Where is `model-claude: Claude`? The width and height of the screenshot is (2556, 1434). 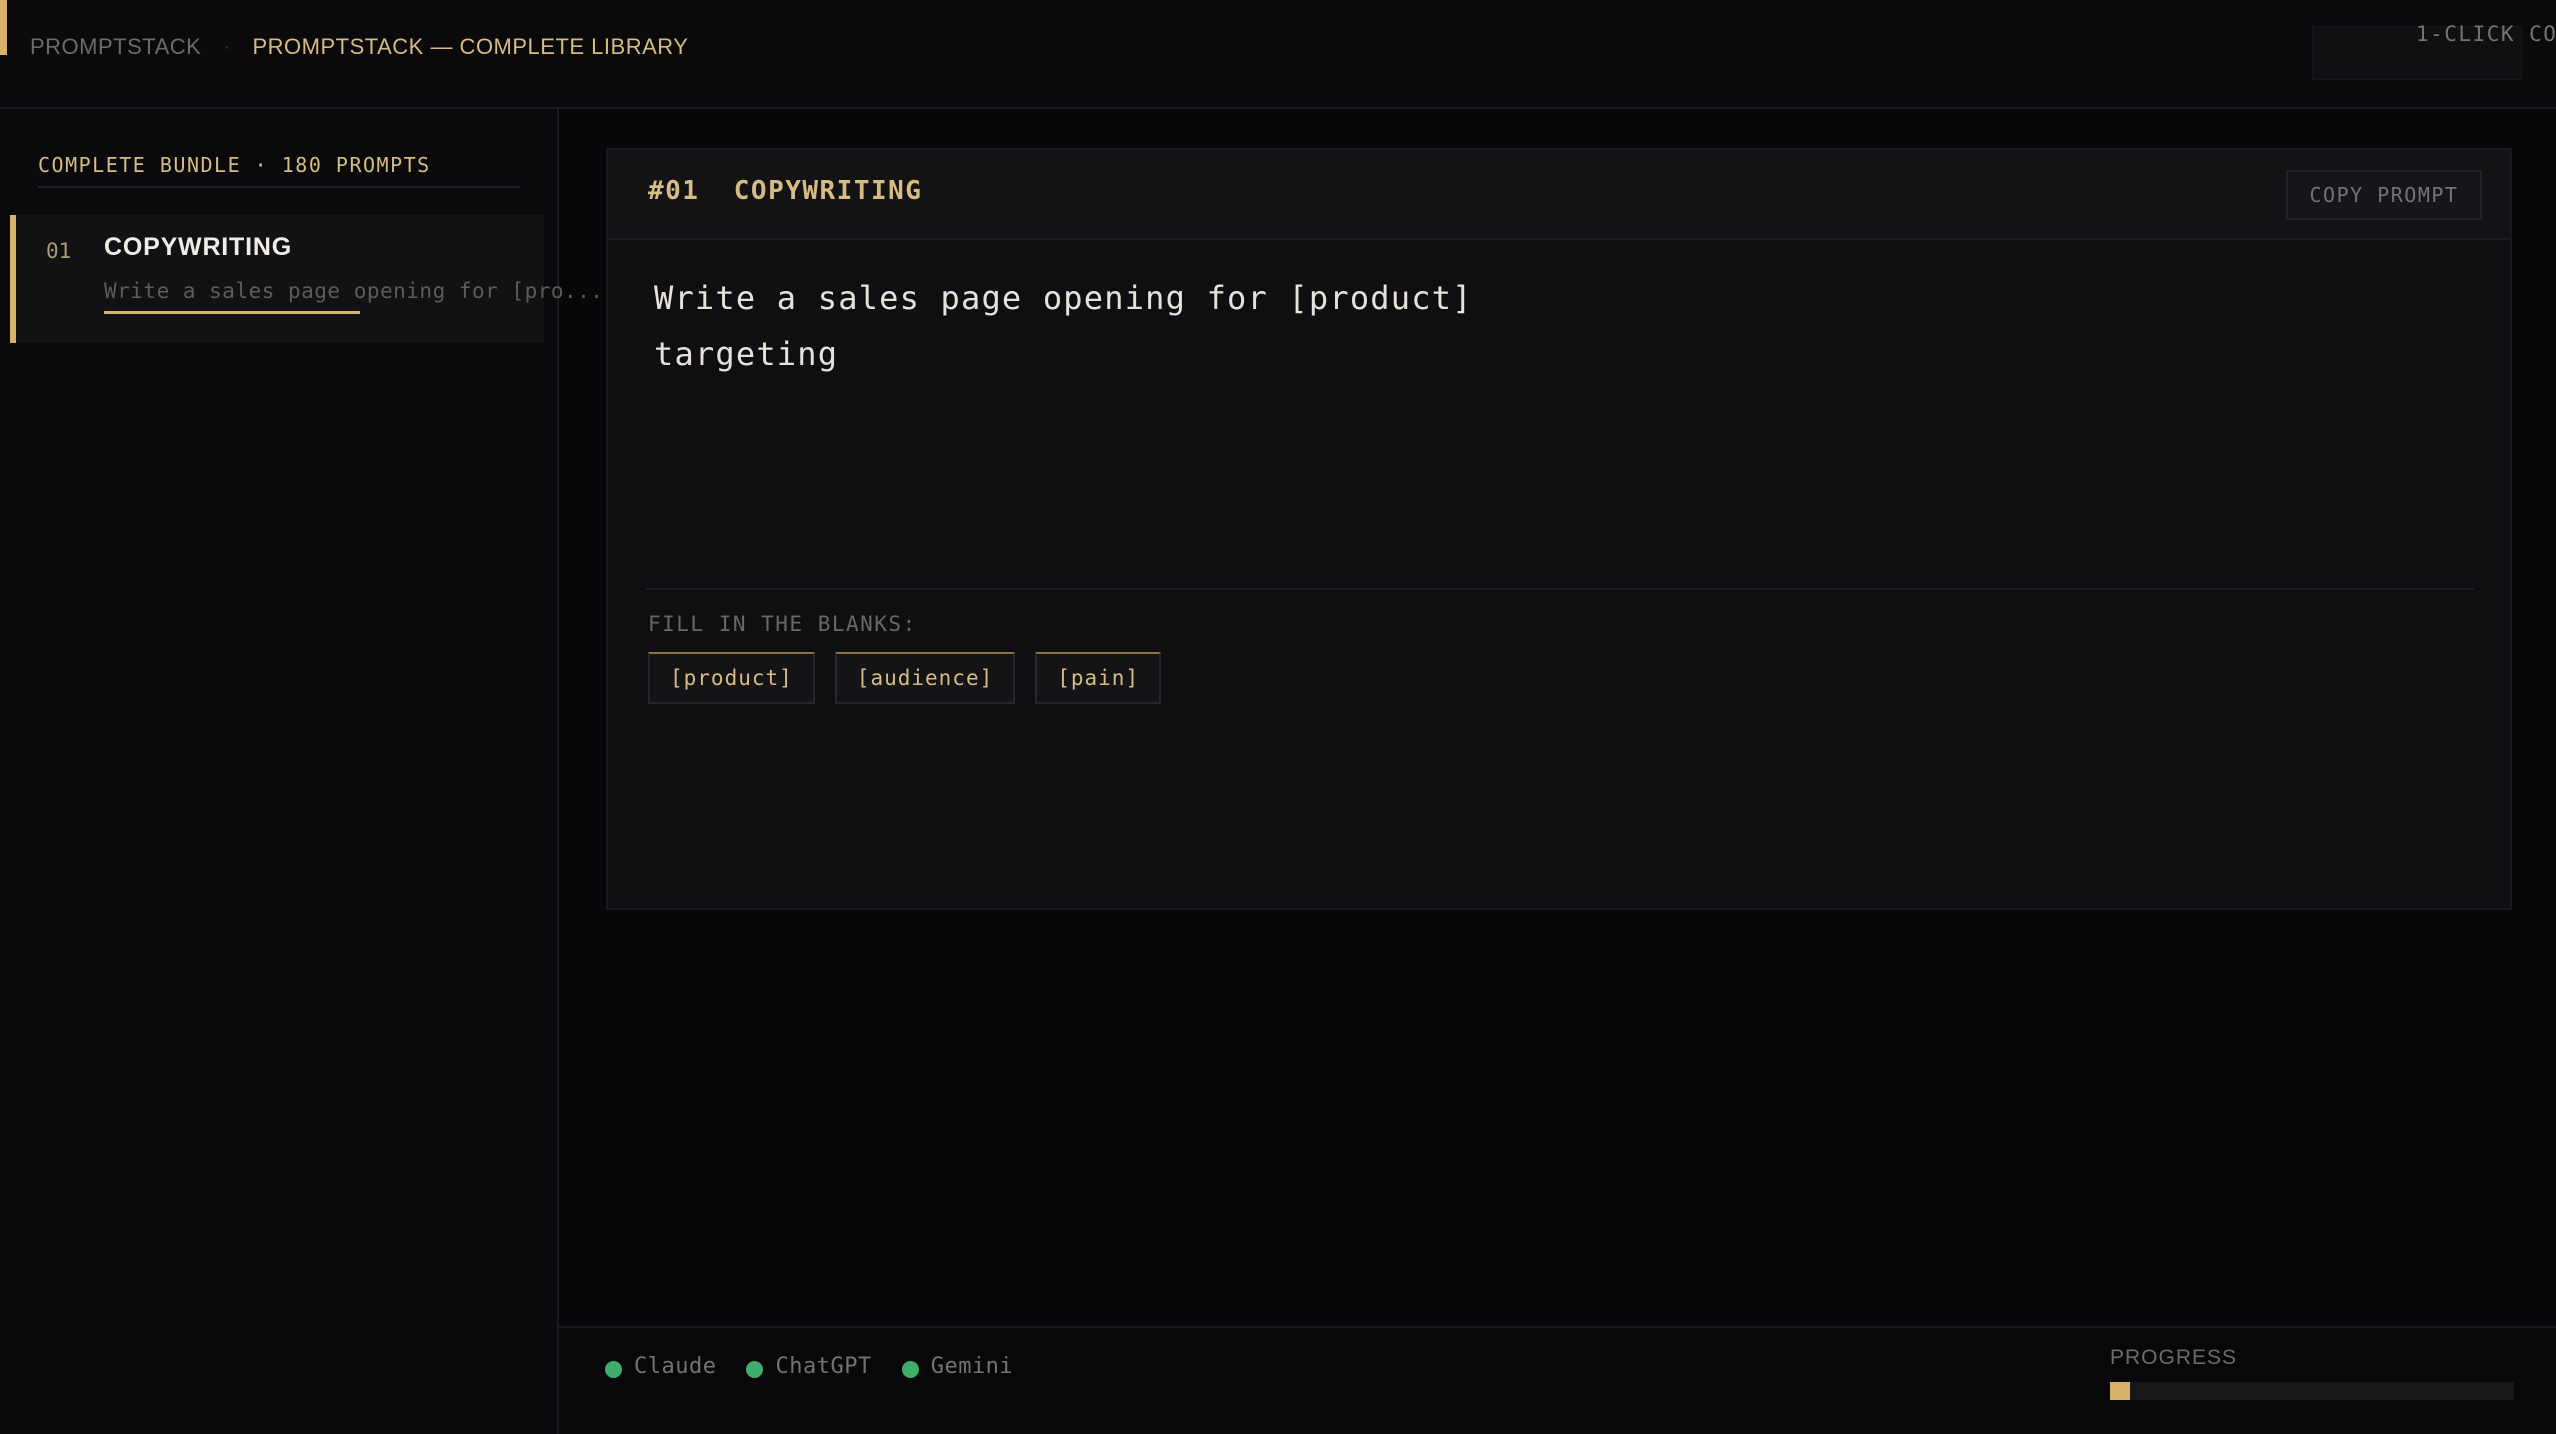 model-claude: Claude is located at coordinates (660, 1366).